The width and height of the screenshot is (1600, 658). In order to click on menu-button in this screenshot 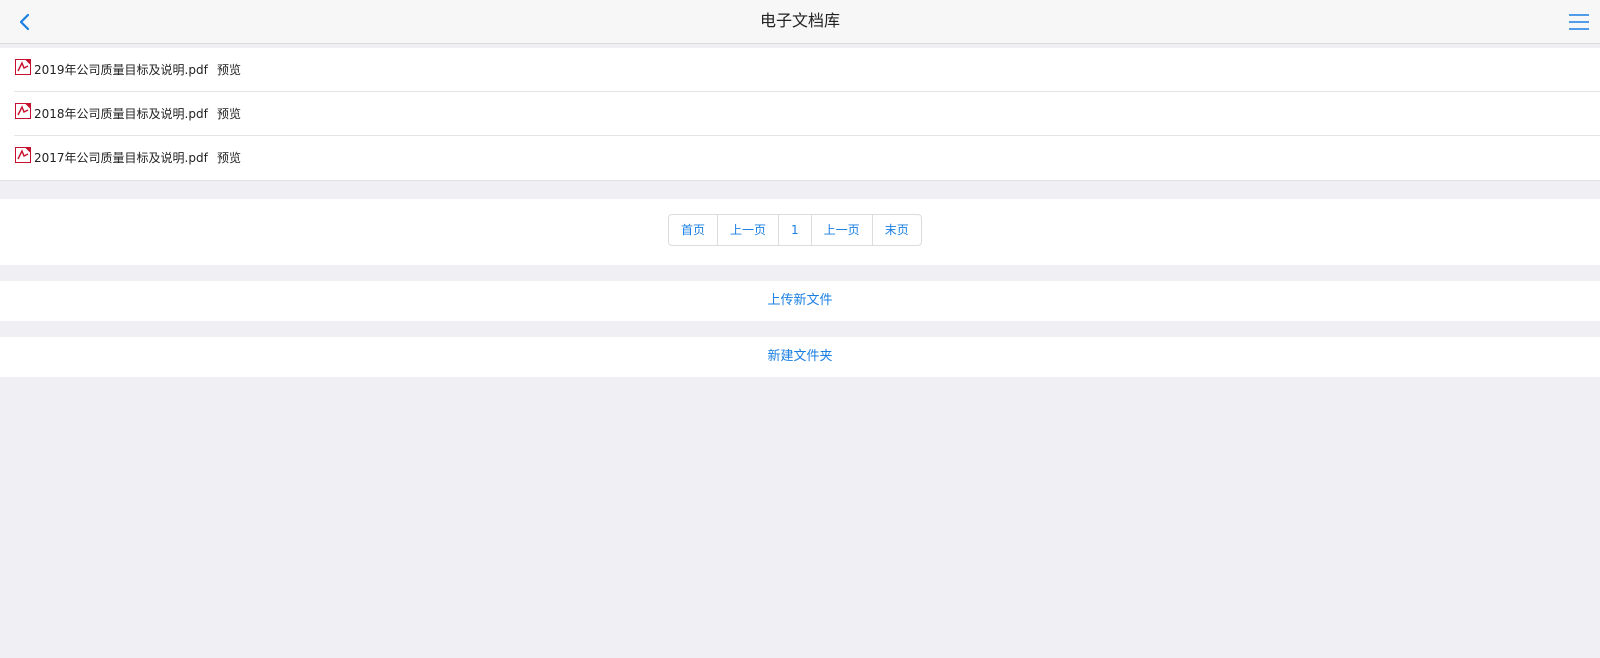, I will do `click(1579, 22)`.